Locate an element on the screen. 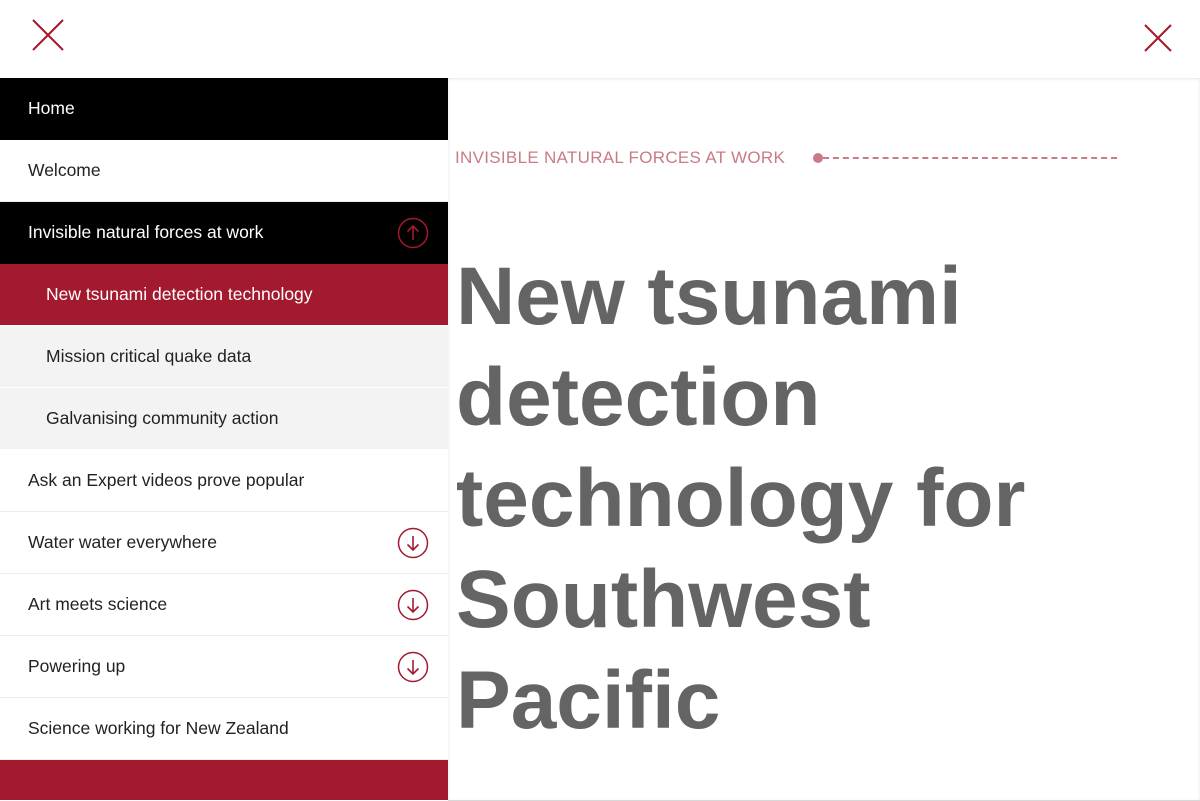 The height and width of the screenshot is (801, 1200). nav-item-galvanising-community-action: Galvanising community action is located at coordinates (224, 419).